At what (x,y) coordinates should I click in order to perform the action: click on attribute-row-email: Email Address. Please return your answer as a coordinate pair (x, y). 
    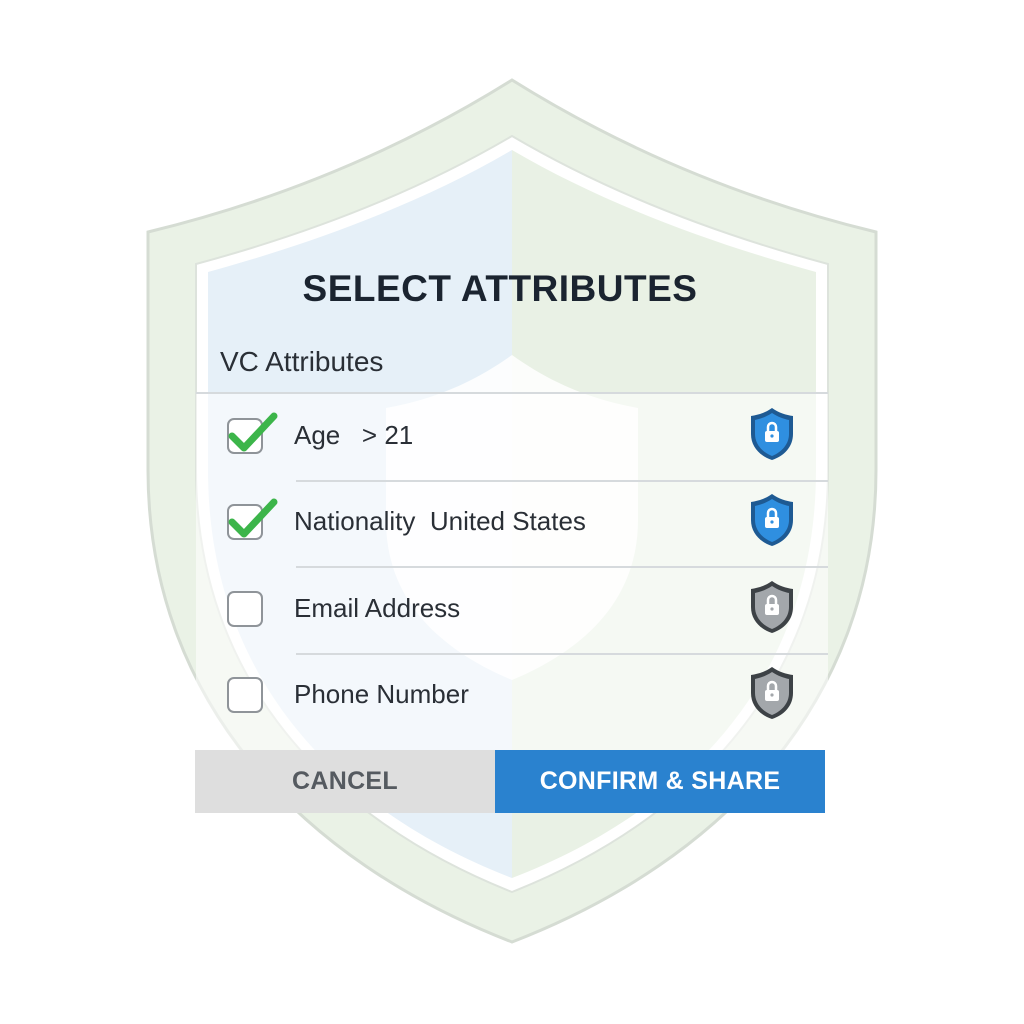
    Looking at the image, I should click on (512, 616).